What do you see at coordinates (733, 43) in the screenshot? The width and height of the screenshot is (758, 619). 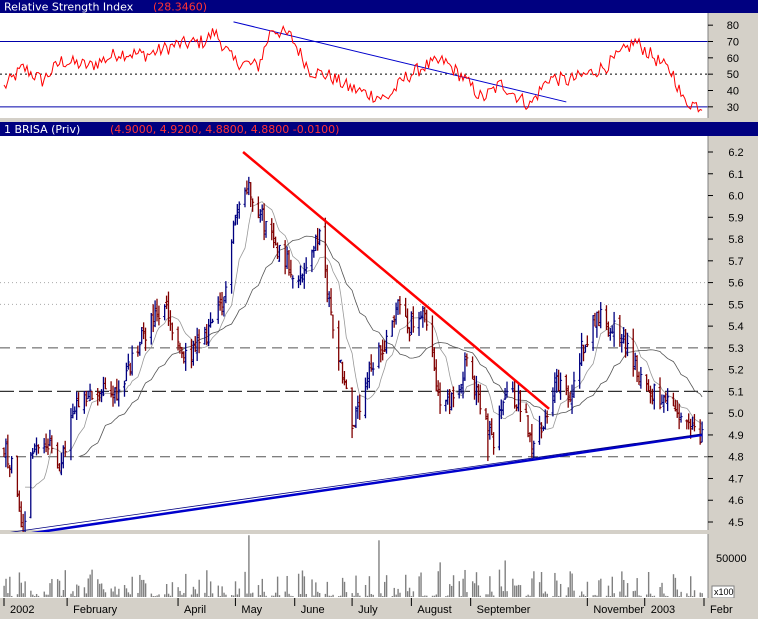 I see `rsi-tick-label: 70` at bounding box center [733, 43].